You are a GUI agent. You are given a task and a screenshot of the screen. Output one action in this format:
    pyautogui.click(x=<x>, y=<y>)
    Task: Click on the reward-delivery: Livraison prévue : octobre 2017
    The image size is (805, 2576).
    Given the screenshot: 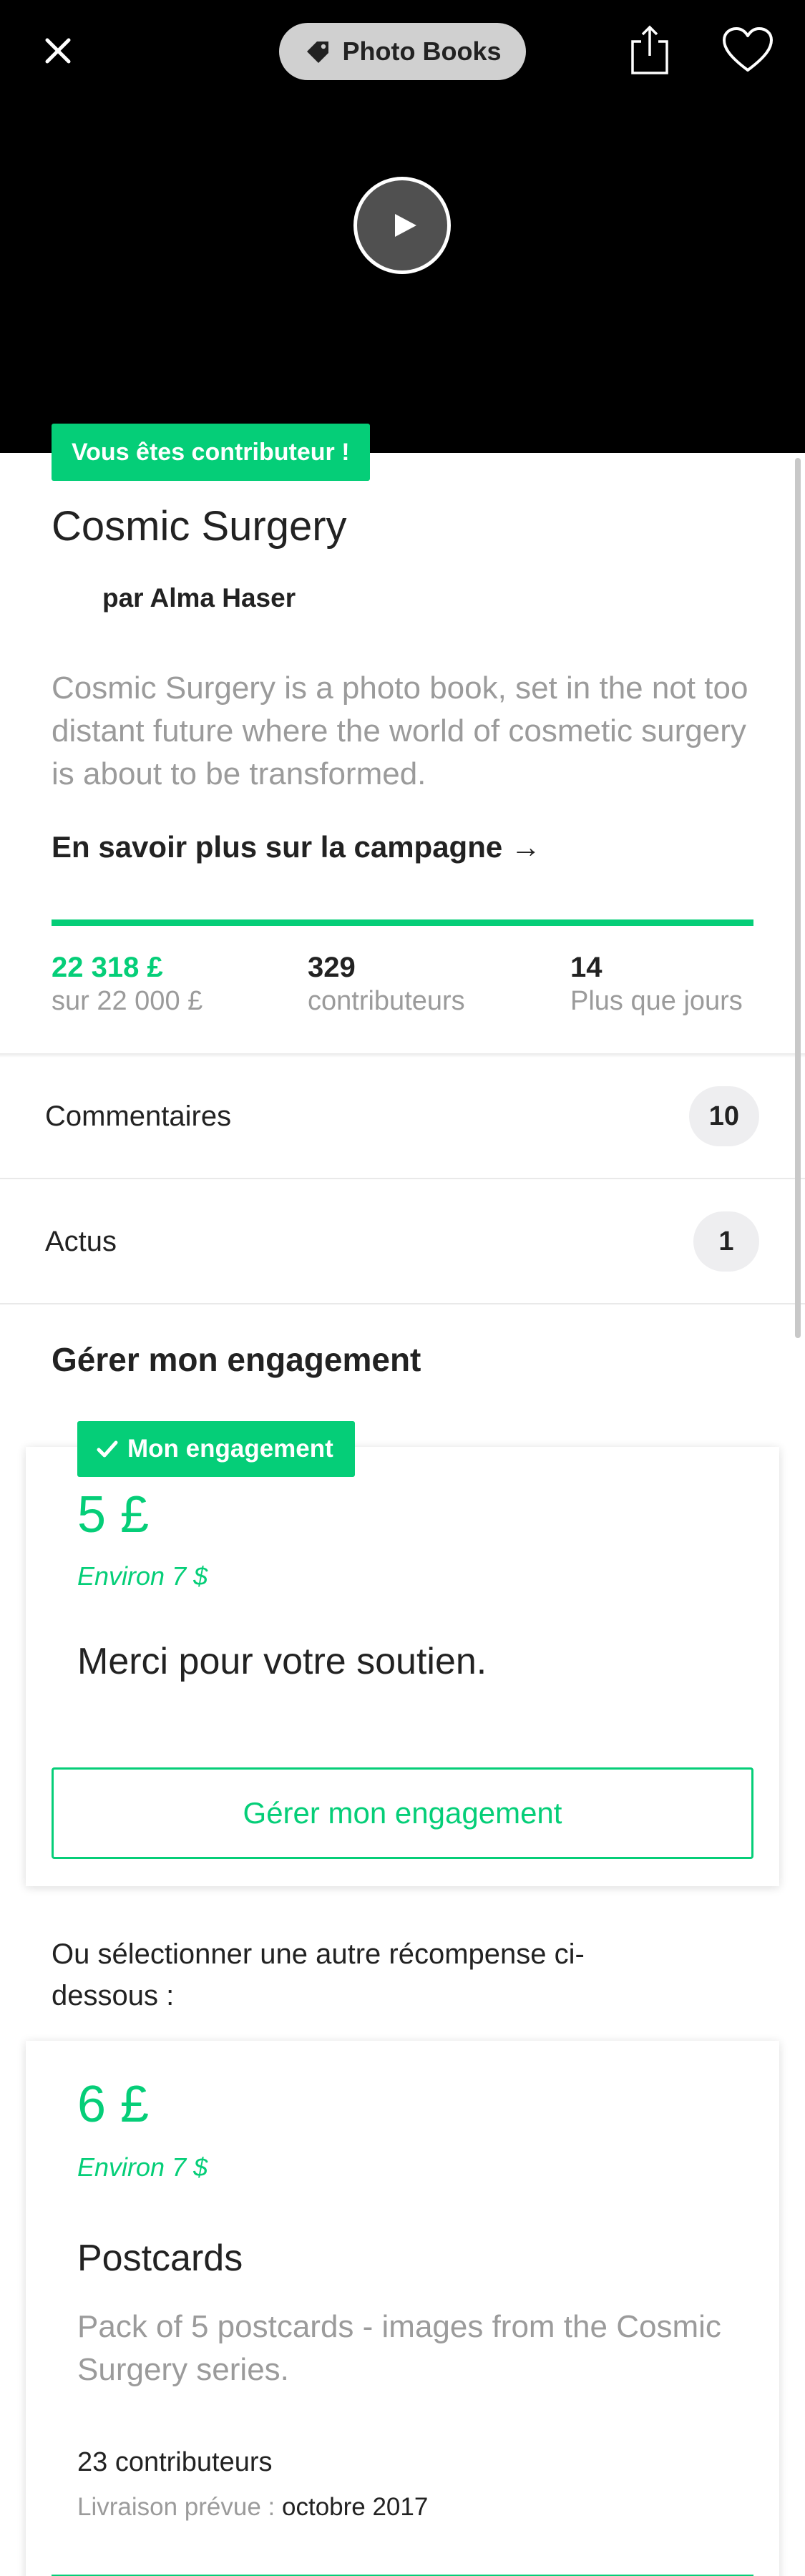 What is the action you would take?
    pyautogui.click(x=252, y=2507)
    